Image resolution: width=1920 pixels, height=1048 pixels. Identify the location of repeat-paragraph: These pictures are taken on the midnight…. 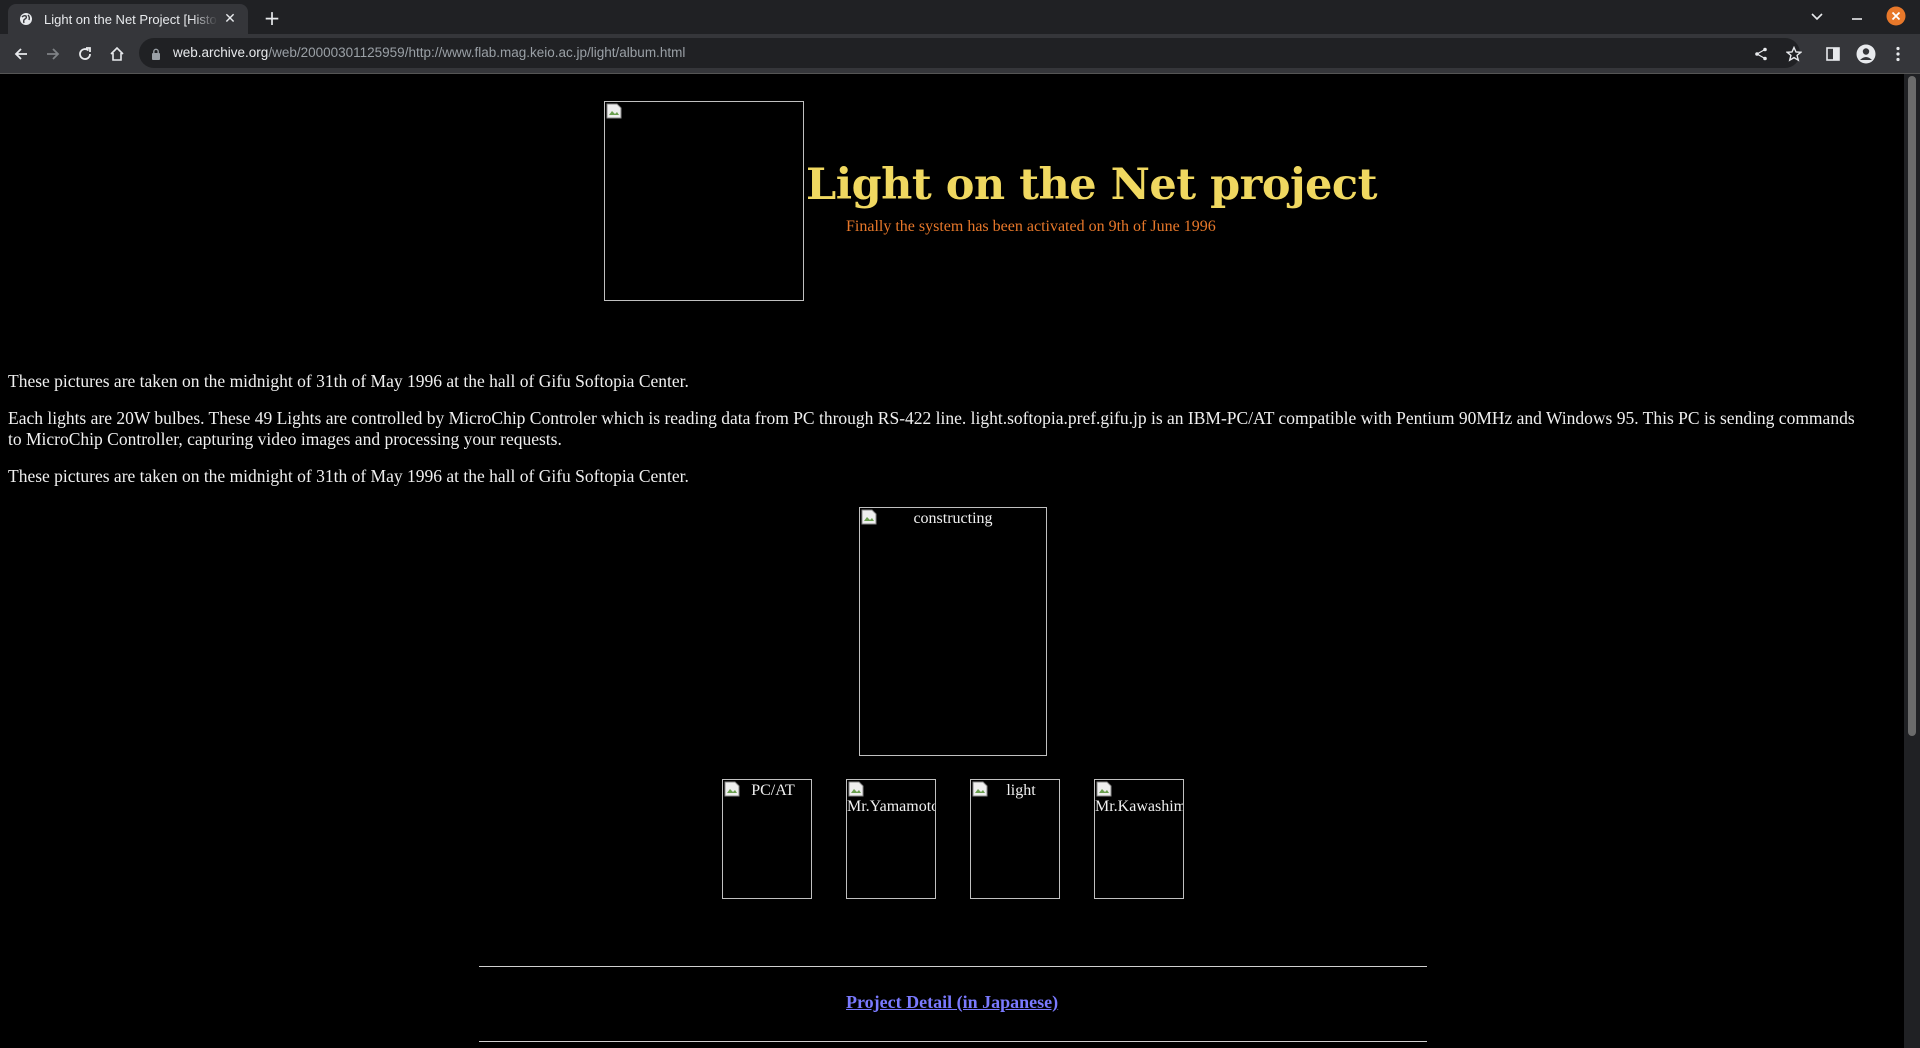
(348, 476).